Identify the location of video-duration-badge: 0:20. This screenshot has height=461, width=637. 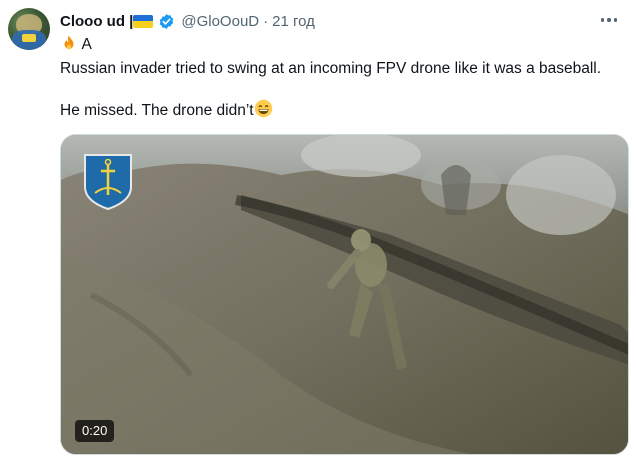
(95, 431).